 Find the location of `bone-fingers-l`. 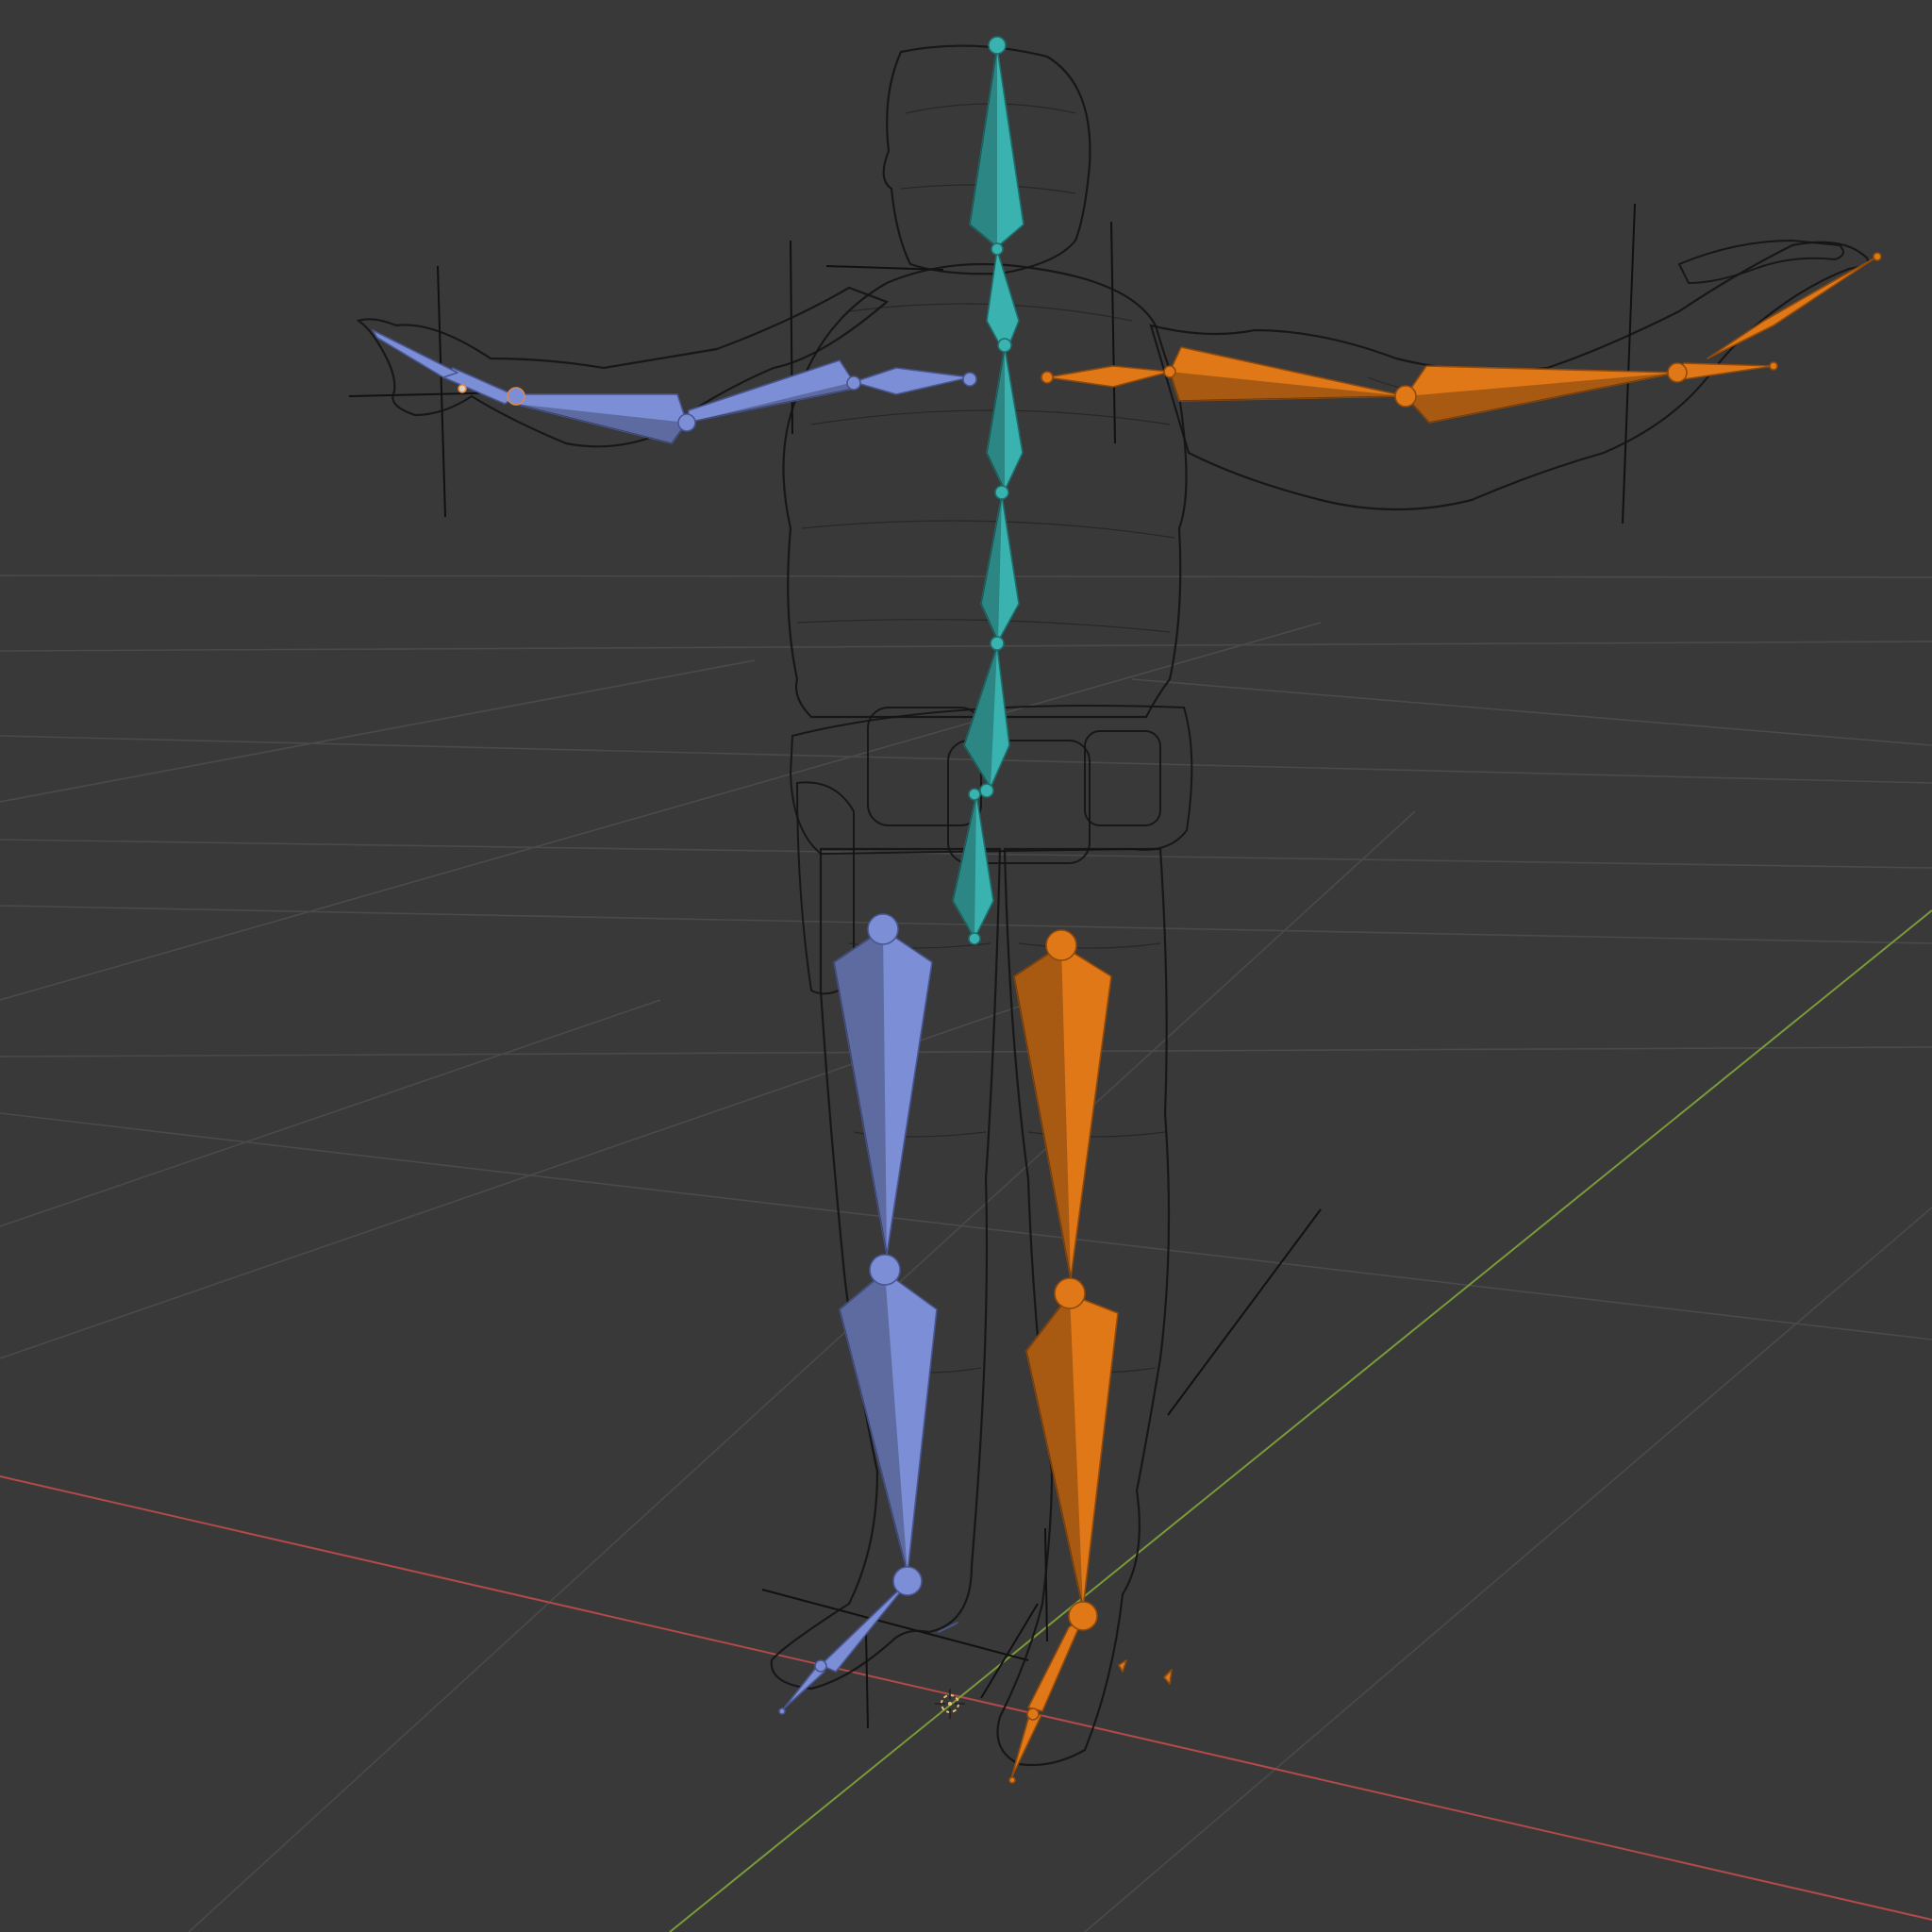

bone-fingers-l is located at coordinates (1792, 307).